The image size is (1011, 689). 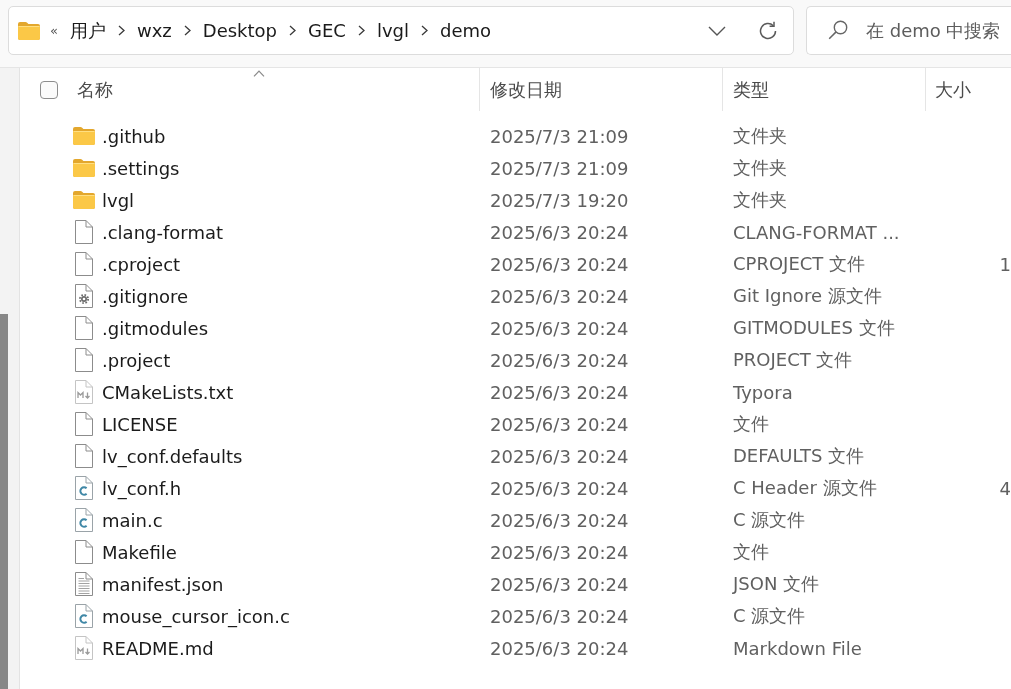 What do you see at coordinates (466, 30) in the screenshot?
I see `breadcrumb: demo` at bounding box center [466, 30].